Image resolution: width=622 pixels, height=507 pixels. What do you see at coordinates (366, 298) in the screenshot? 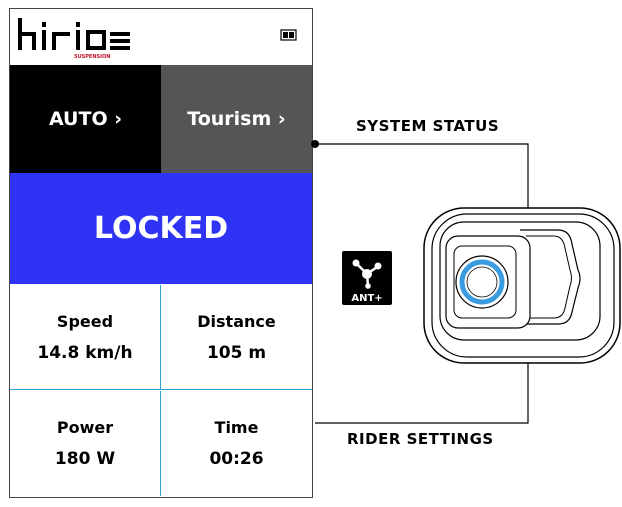
I see `ant-plus-label: ANT+` at bounding box center [366, 298].